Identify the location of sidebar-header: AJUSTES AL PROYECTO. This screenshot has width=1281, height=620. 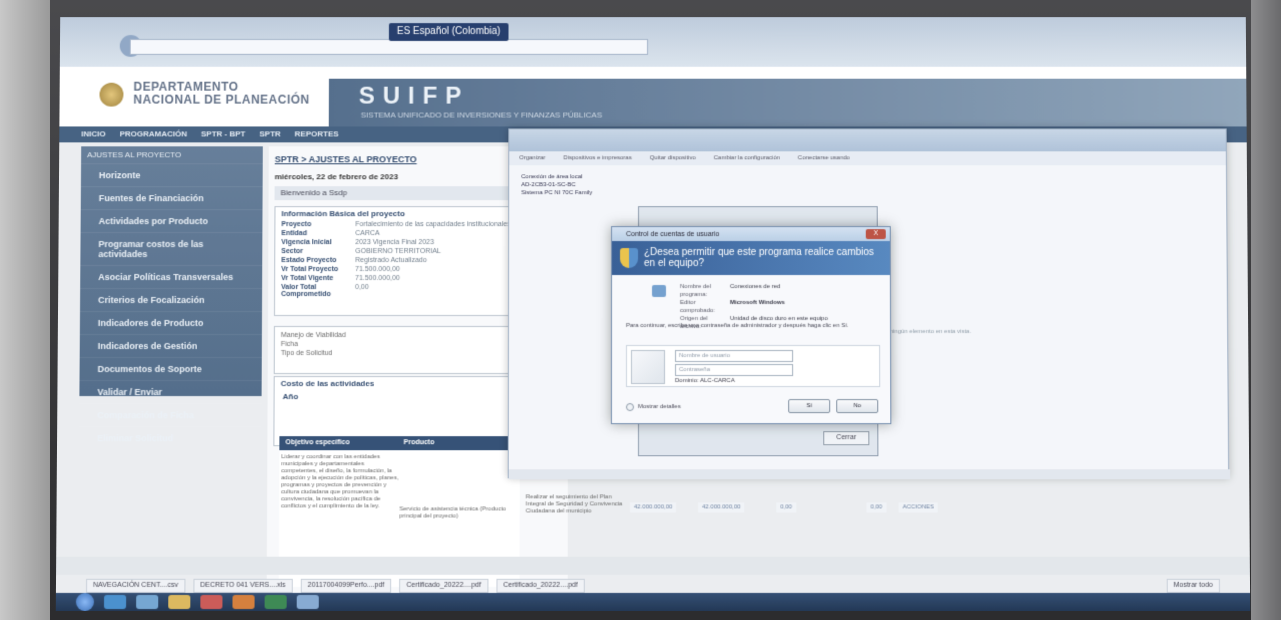
(134, 155).